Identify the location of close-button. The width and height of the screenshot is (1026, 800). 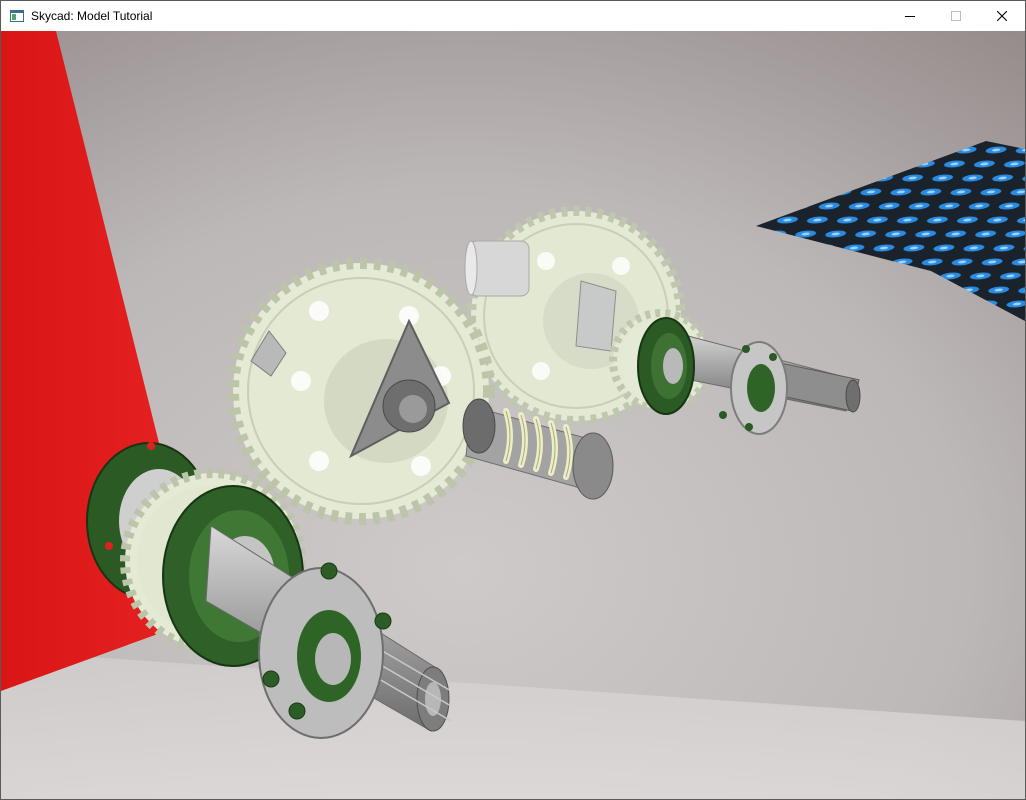
(1002, 16).